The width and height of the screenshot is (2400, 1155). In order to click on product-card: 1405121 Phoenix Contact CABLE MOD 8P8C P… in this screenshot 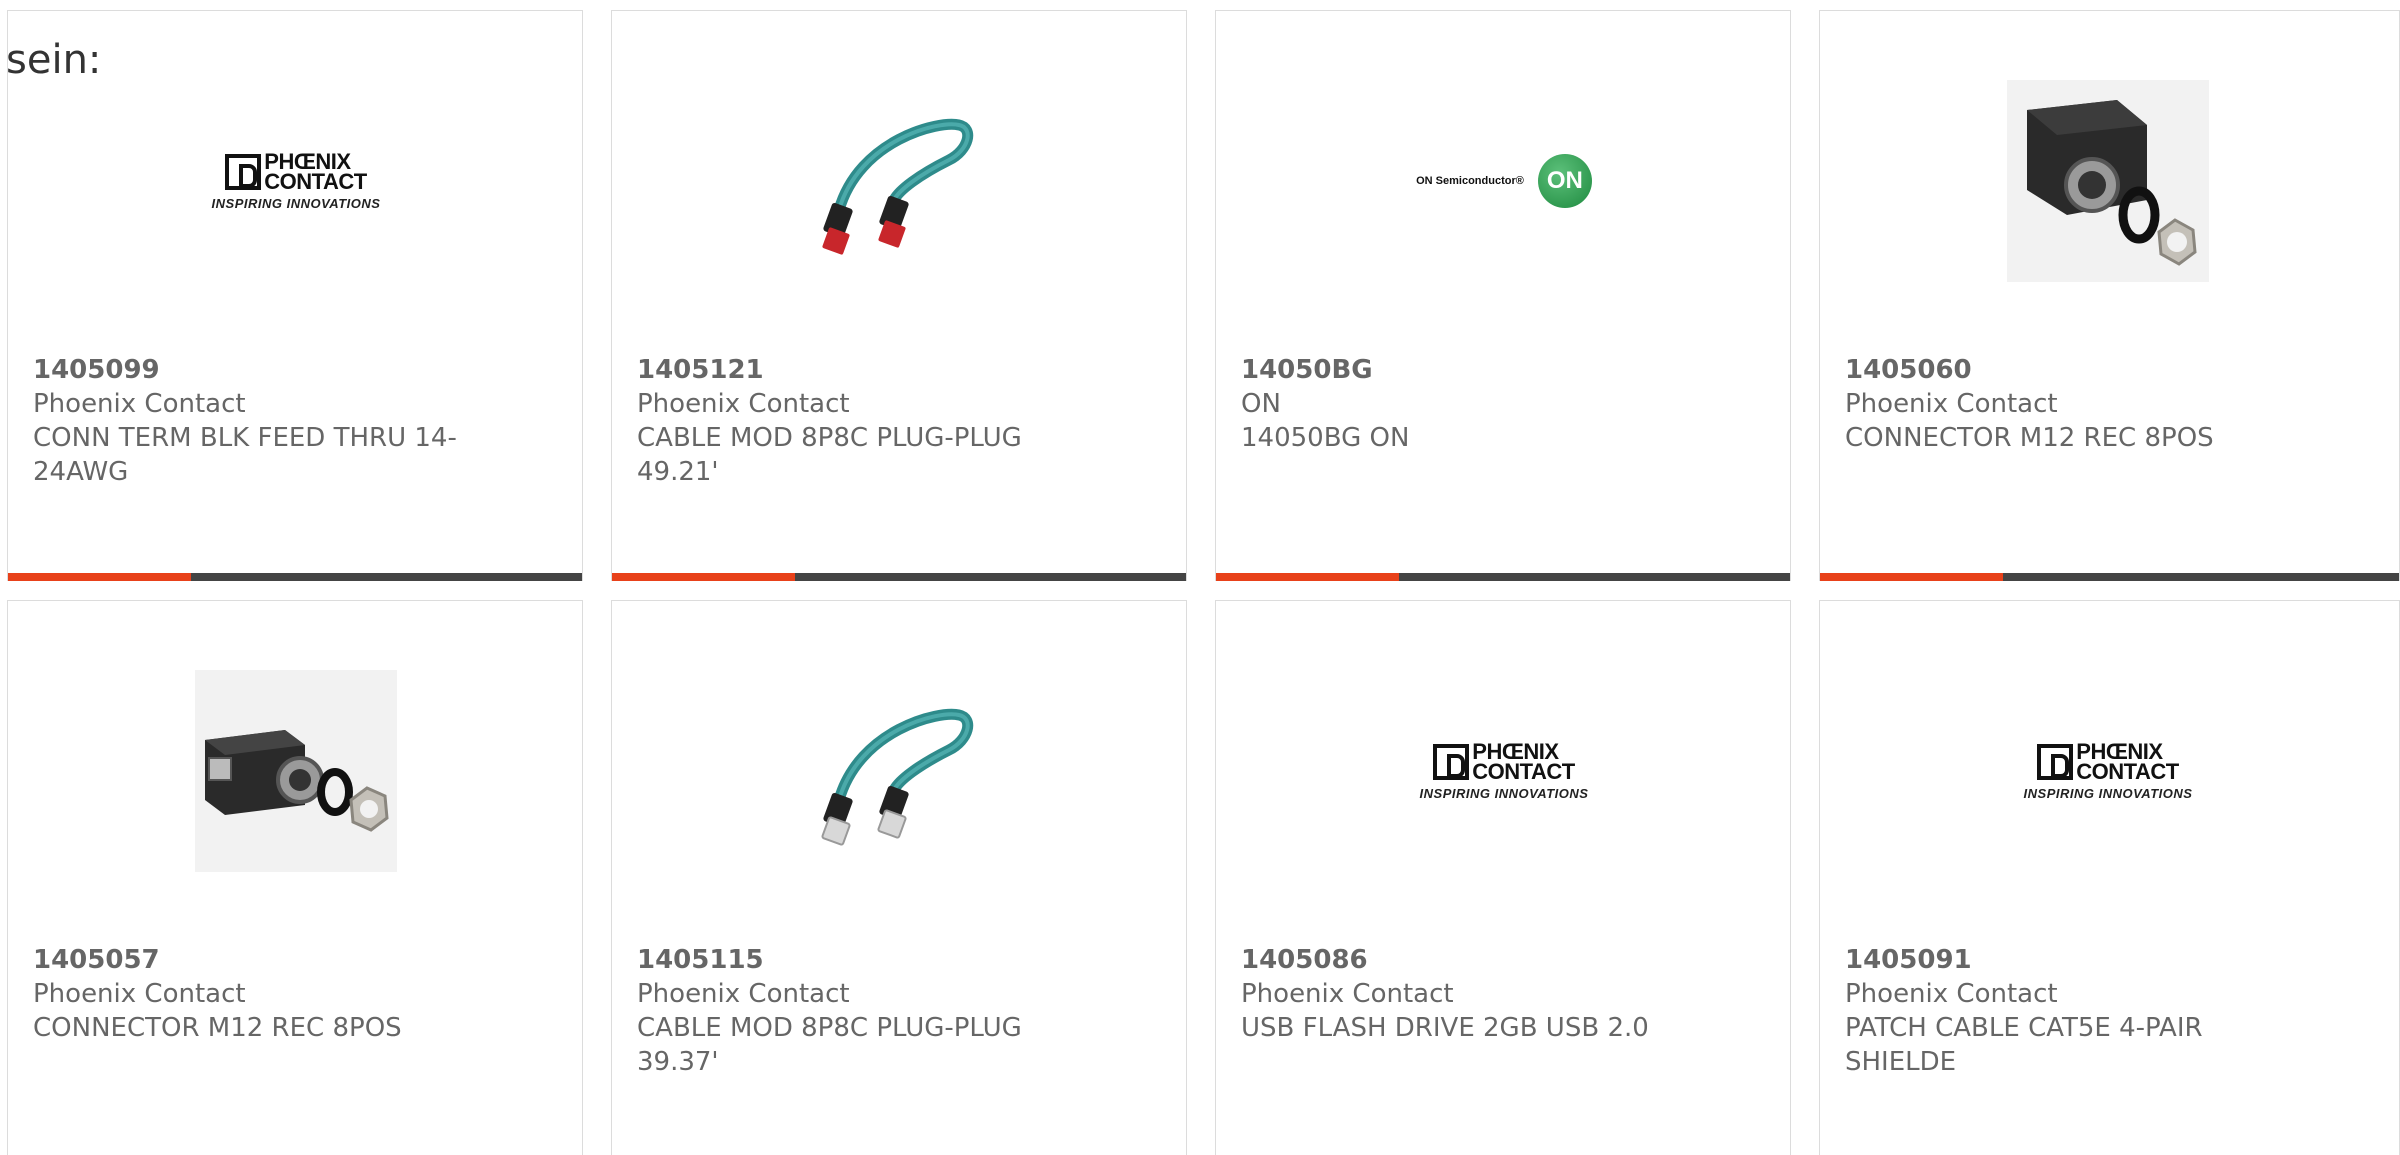, I will do `click(899, 295)`.